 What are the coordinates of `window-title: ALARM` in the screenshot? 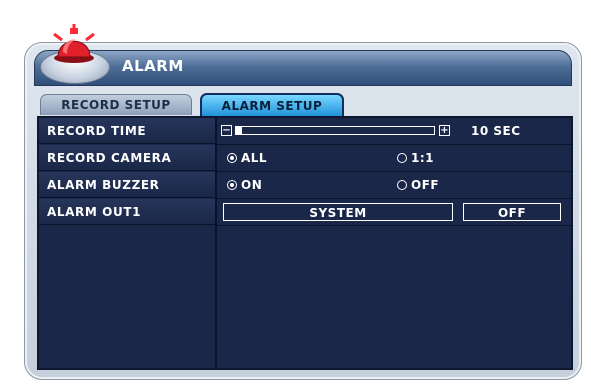 It's located at (153, 66).